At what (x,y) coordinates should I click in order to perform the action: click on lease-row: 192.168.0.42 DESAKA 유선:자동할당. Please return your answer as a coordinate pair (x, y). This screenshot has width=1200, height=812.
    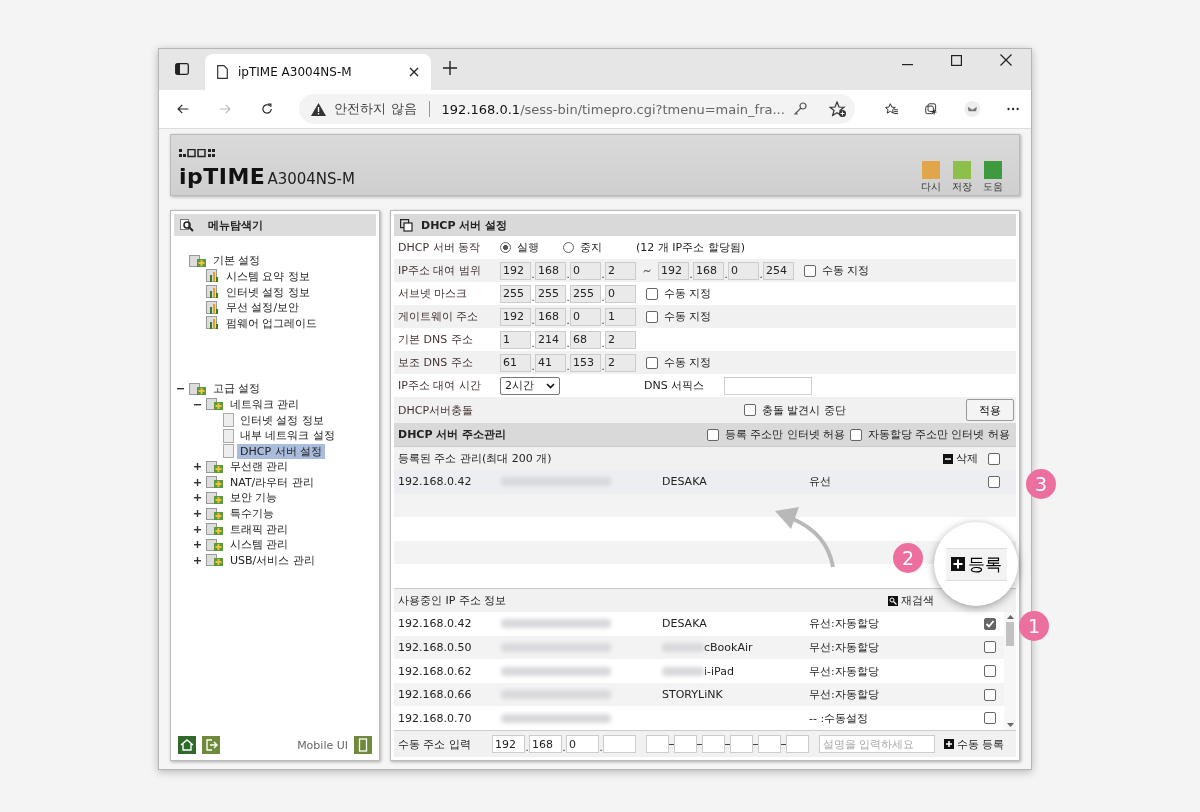
    Looking at the image, I should click on (699, 624).